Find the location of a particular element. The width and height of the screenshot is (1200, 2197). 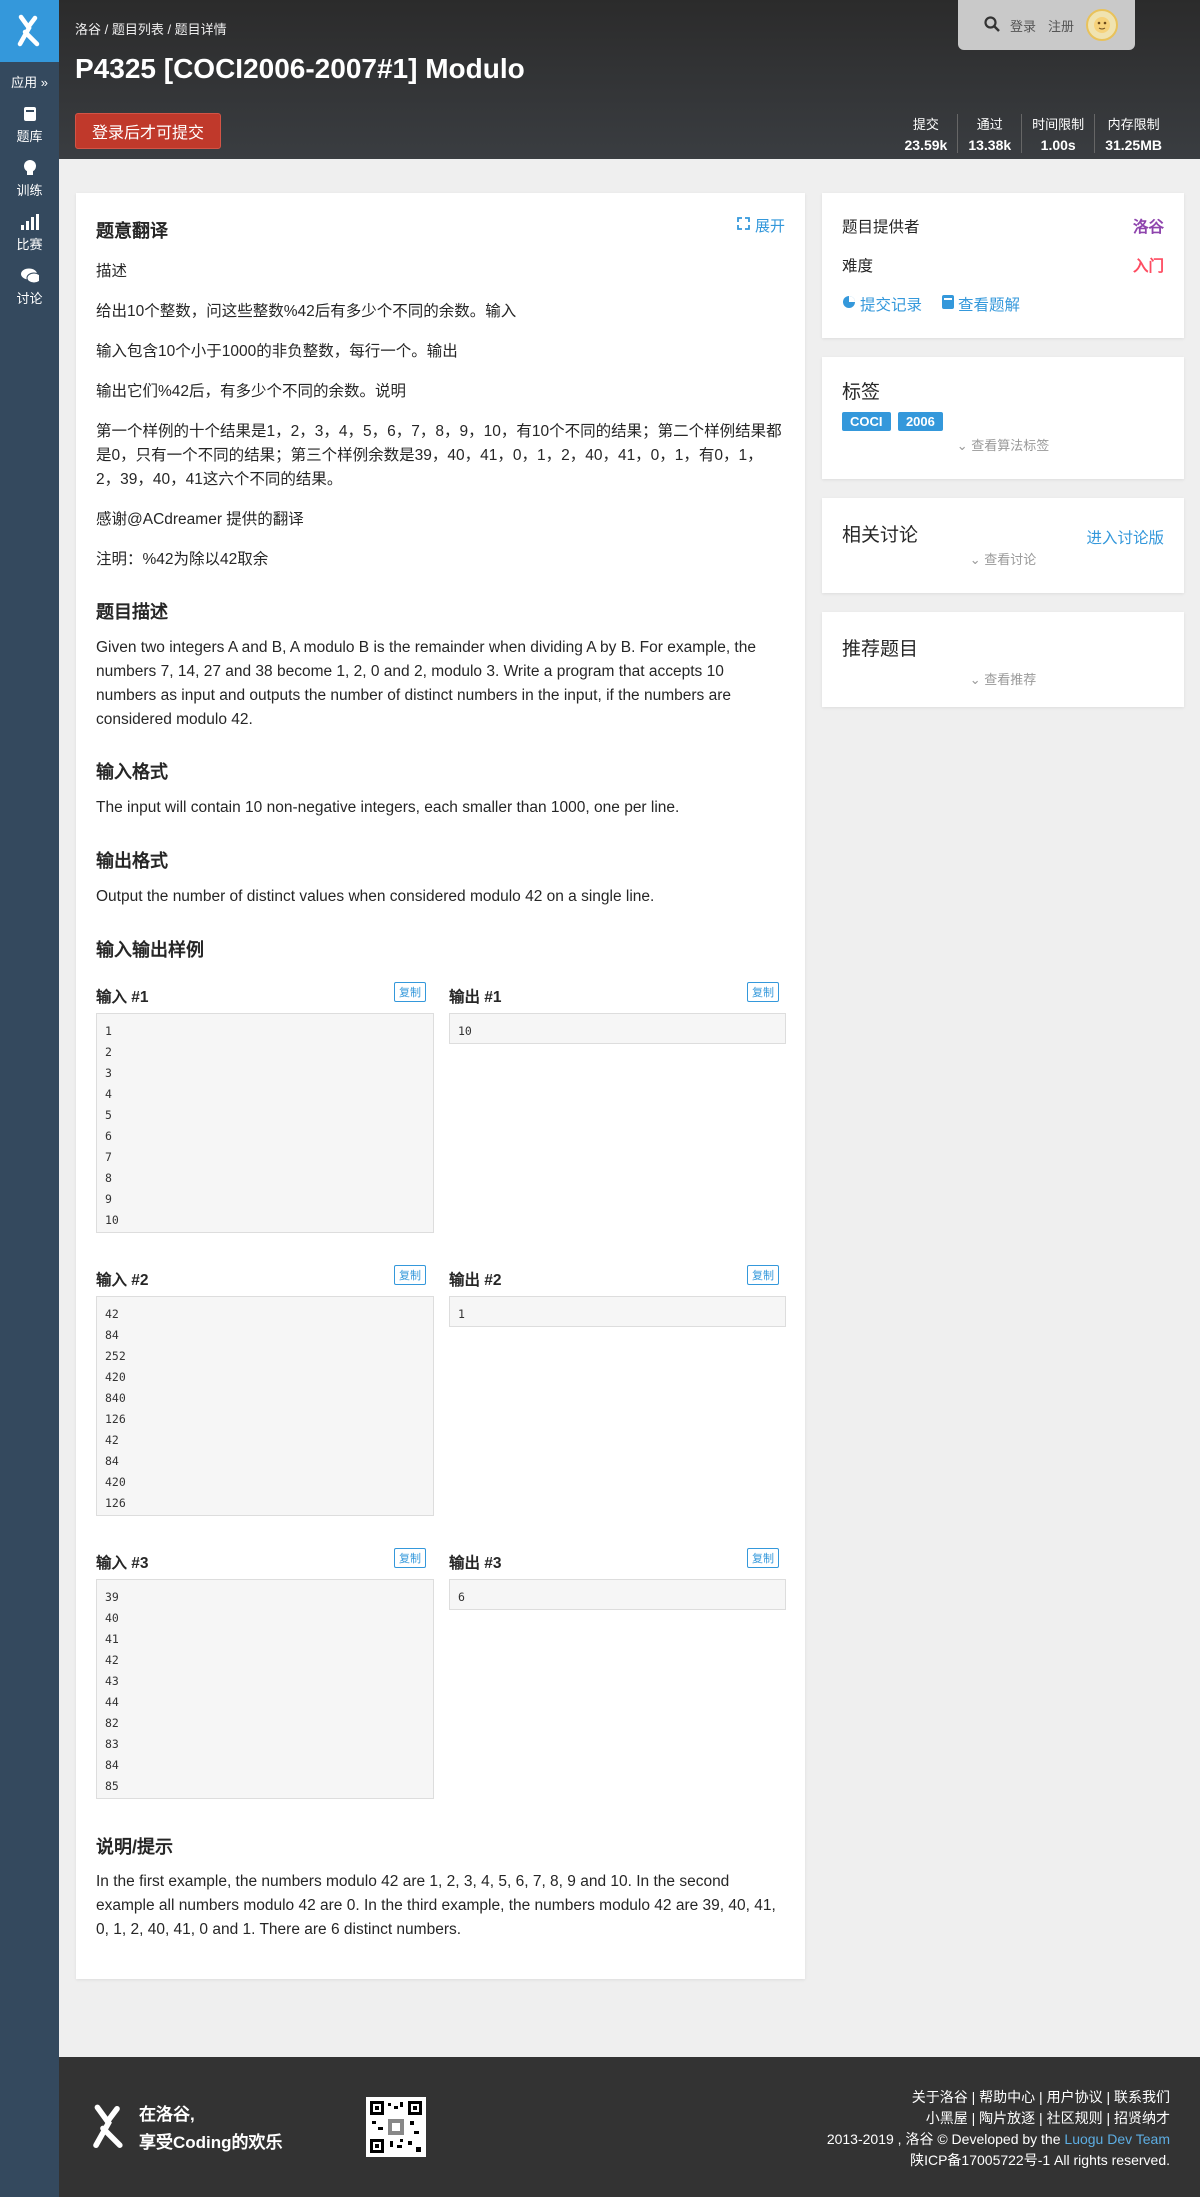

recommend-title: 推荐题目 is located at coordinates (880, 649).